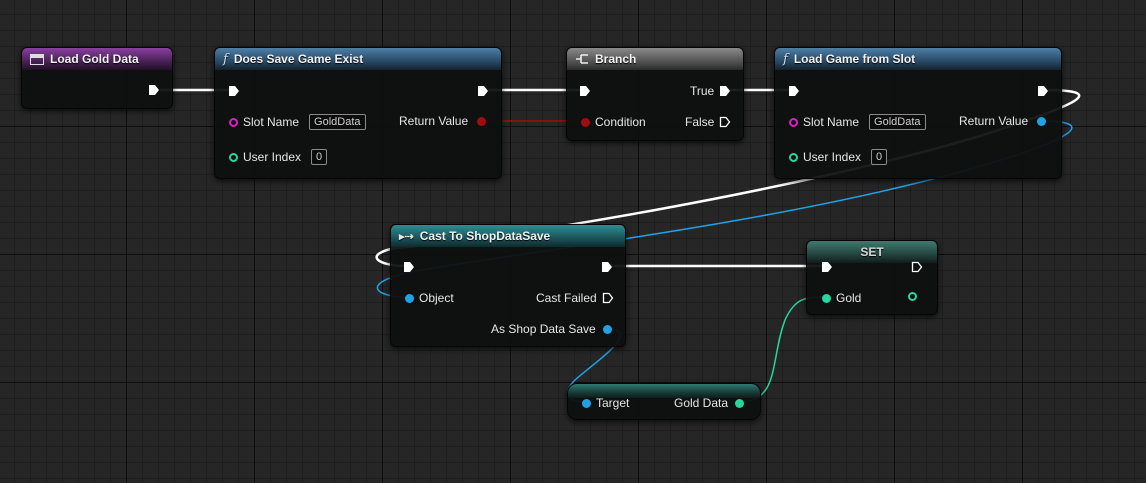 The image size is (1146, 483). What do you see at coordinates (566, 298) in the screenshot?
I see `pin-label: Cast Failed` at bounding box center [566, 298].